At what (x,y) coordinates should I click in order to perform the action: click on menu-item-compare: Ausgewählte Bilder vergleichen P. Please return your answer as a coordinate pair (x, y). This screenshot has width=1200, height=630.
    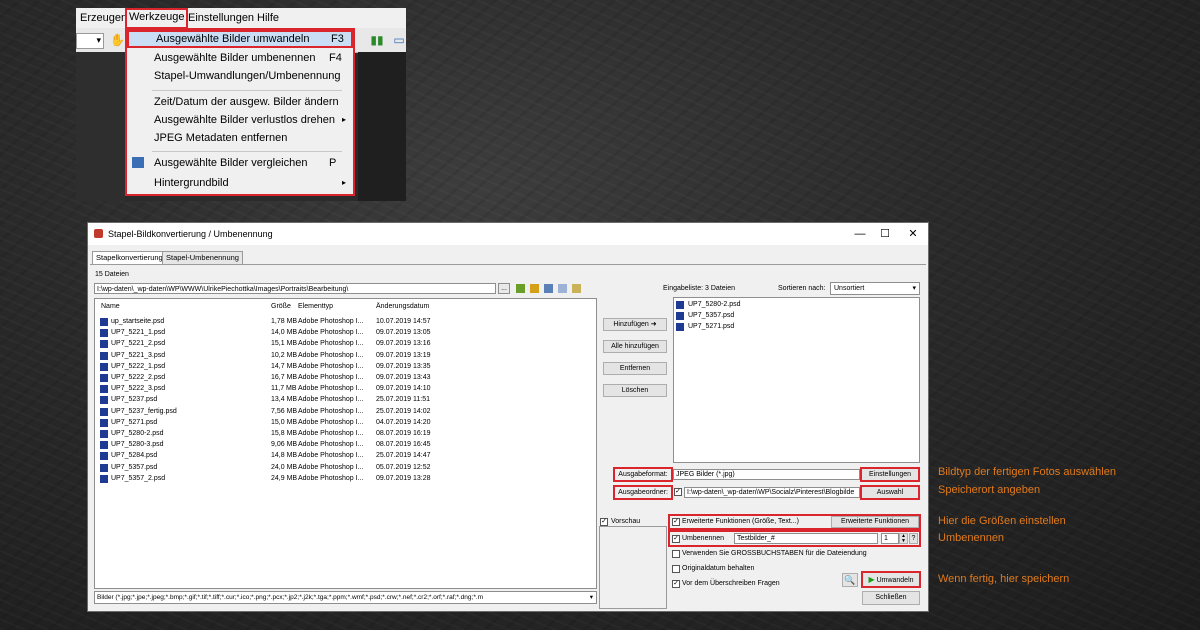
    Looking at the image, I should click on (240, 163).